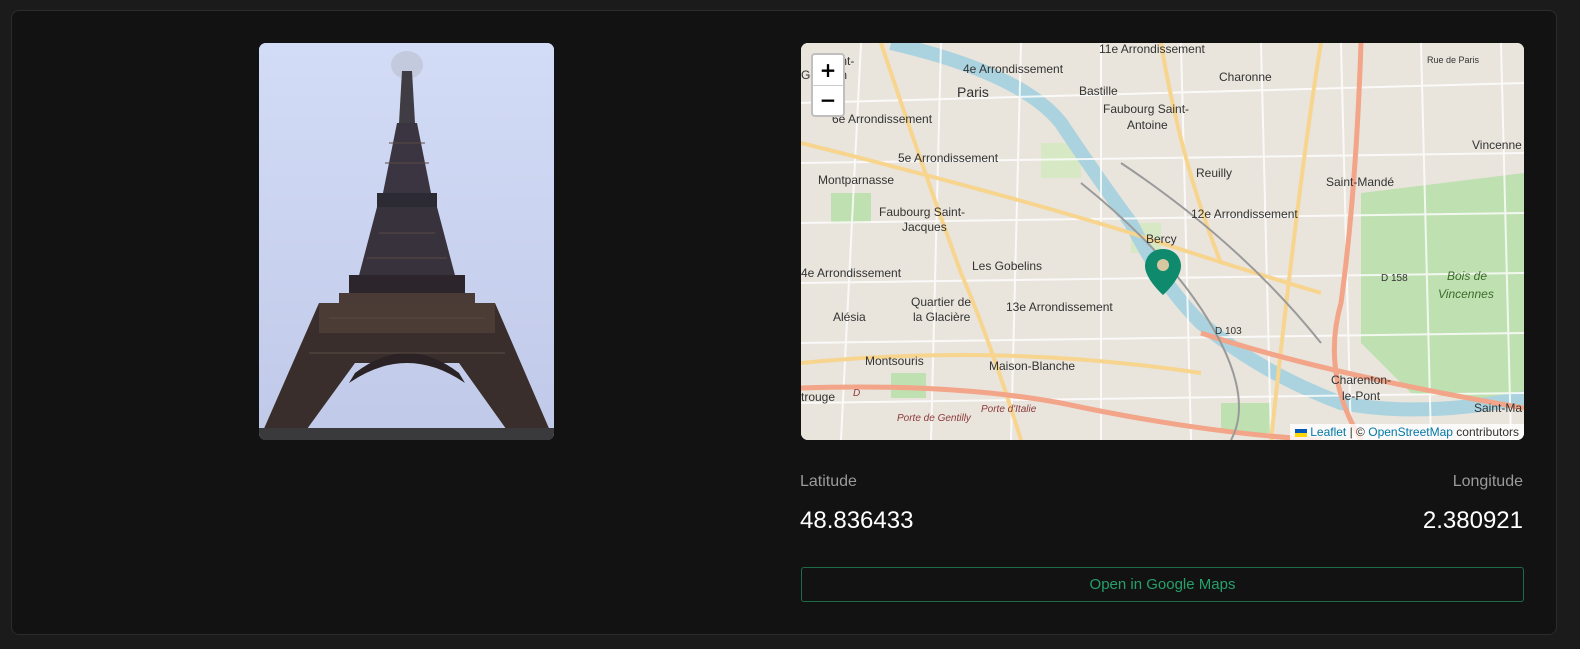 The image size is (1580, 649). I want to click on map-label: 6e Arrondissement, so click(882, 119).